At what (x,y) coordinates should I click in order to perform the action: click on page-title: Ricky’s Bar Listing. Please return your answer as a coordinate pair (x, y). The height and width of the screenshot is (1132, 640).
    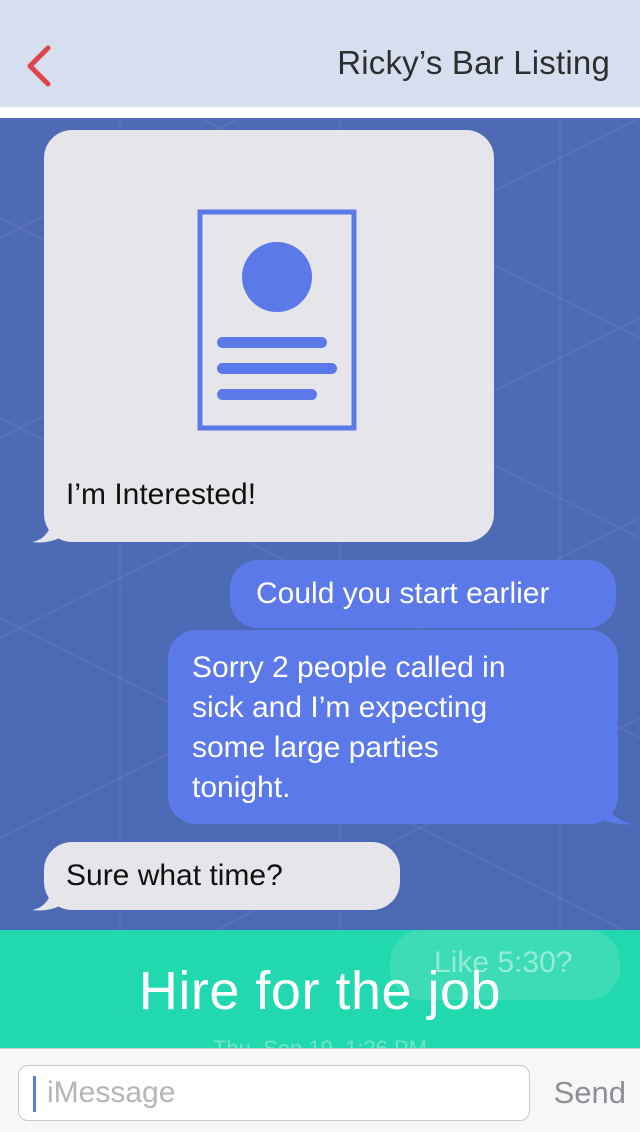
    Looking at the image, I should click on (473, 62).